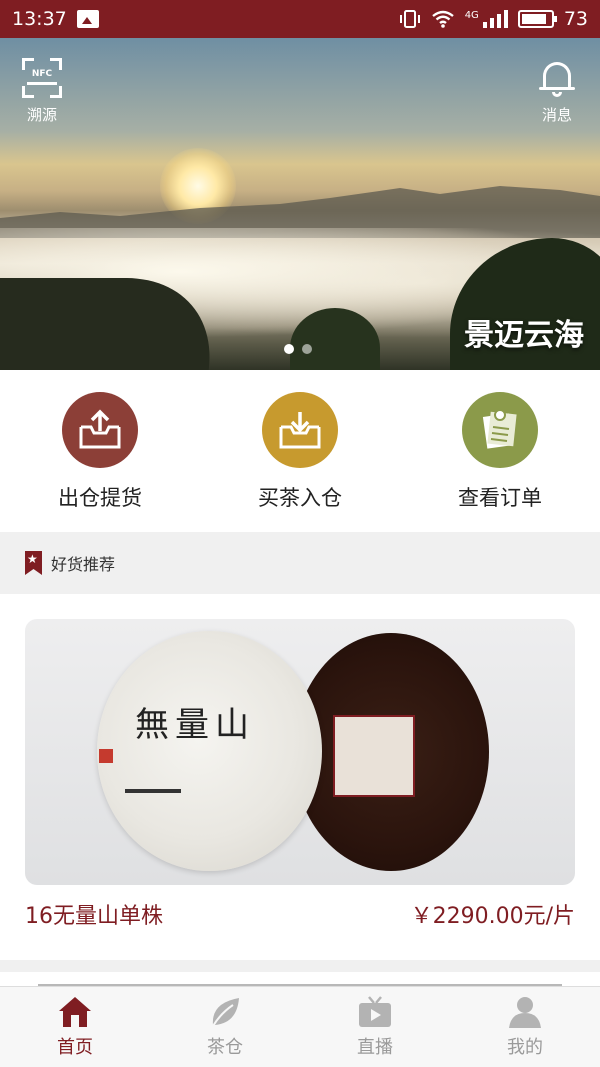 This screenshot has width=600, height=1067. What do you see at coordinates (94, 914) in the screenshot?
I see `product-name: 16无量山单株` at bounding box center [94, 914].